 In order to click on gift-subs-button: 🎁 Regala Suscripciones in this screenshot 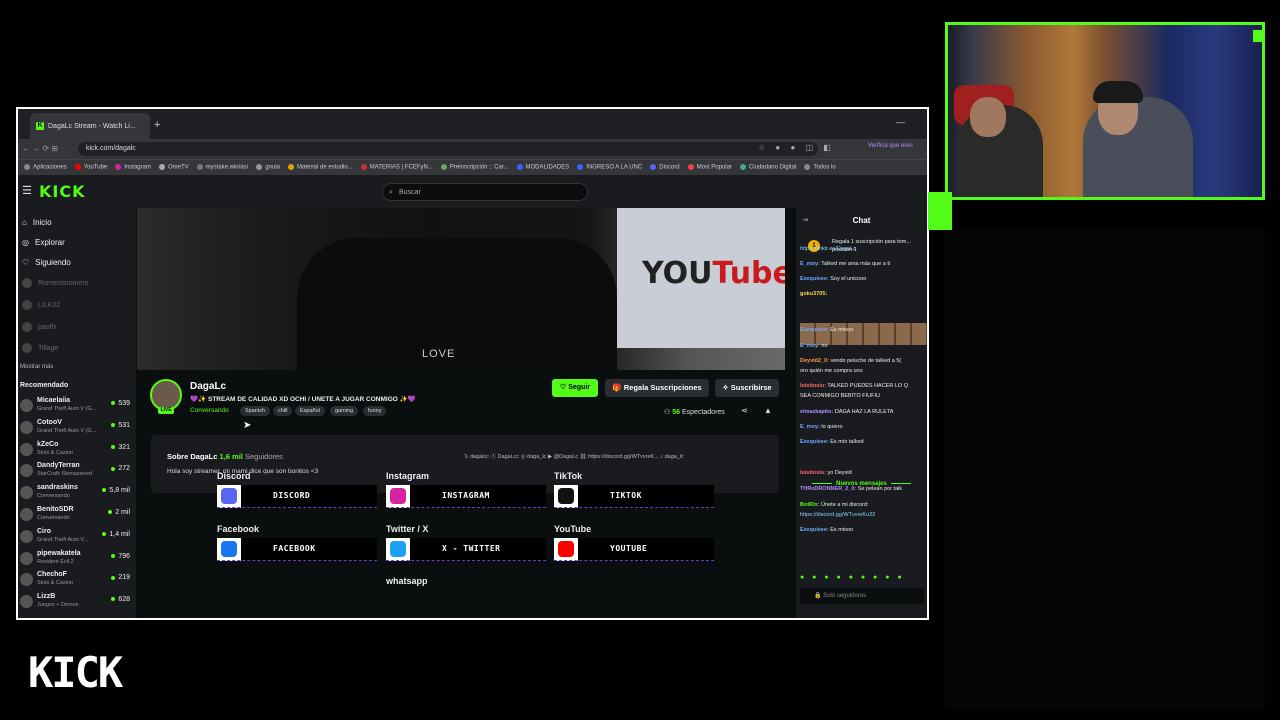, I will do `click(657, 388)`.